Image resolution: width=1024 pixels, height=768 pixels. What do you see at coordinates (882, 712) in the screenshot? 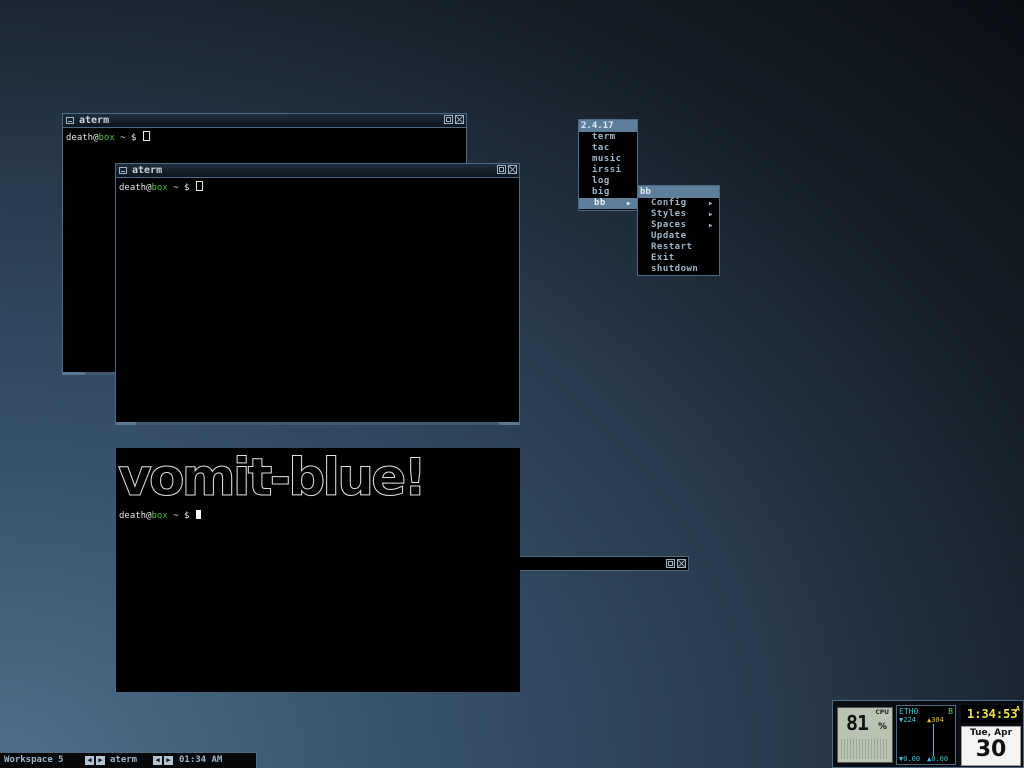
I see `cpu-label: CPU` at bounding box center [882, 712].